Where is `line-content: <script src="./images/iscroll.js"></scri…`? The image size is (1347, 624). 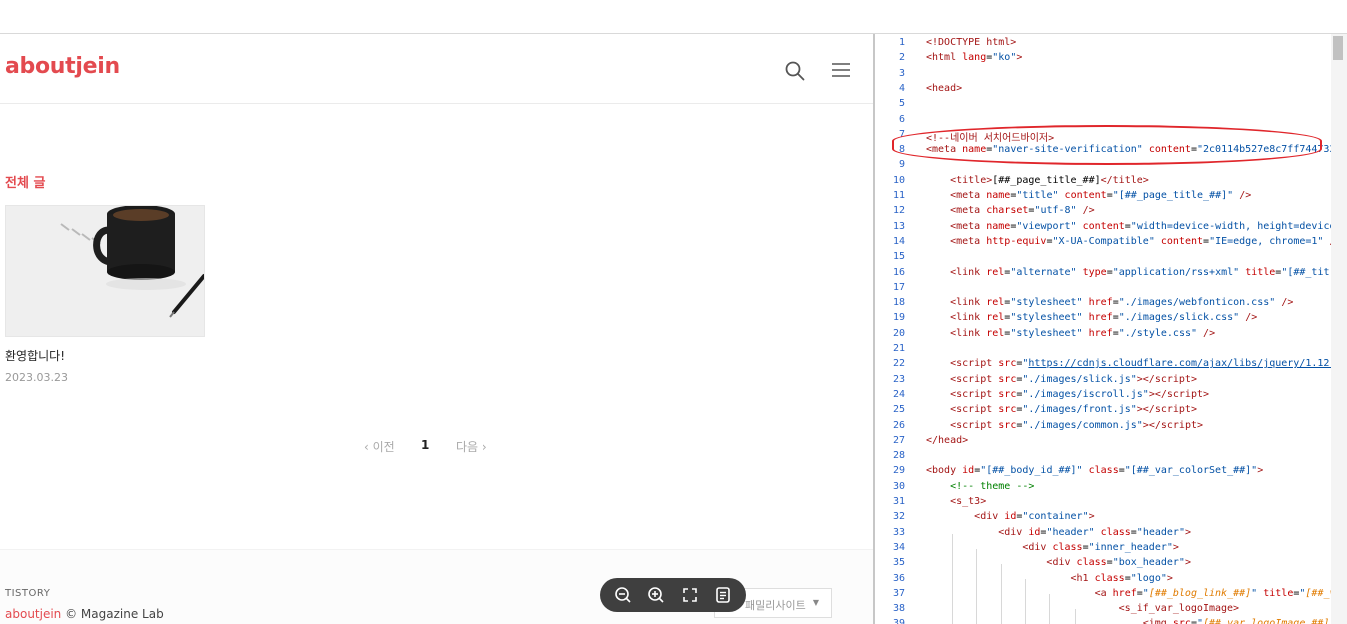
line-content: <script src="./images/iscroll.js"></scri… is located at coordinates (1080, 394).